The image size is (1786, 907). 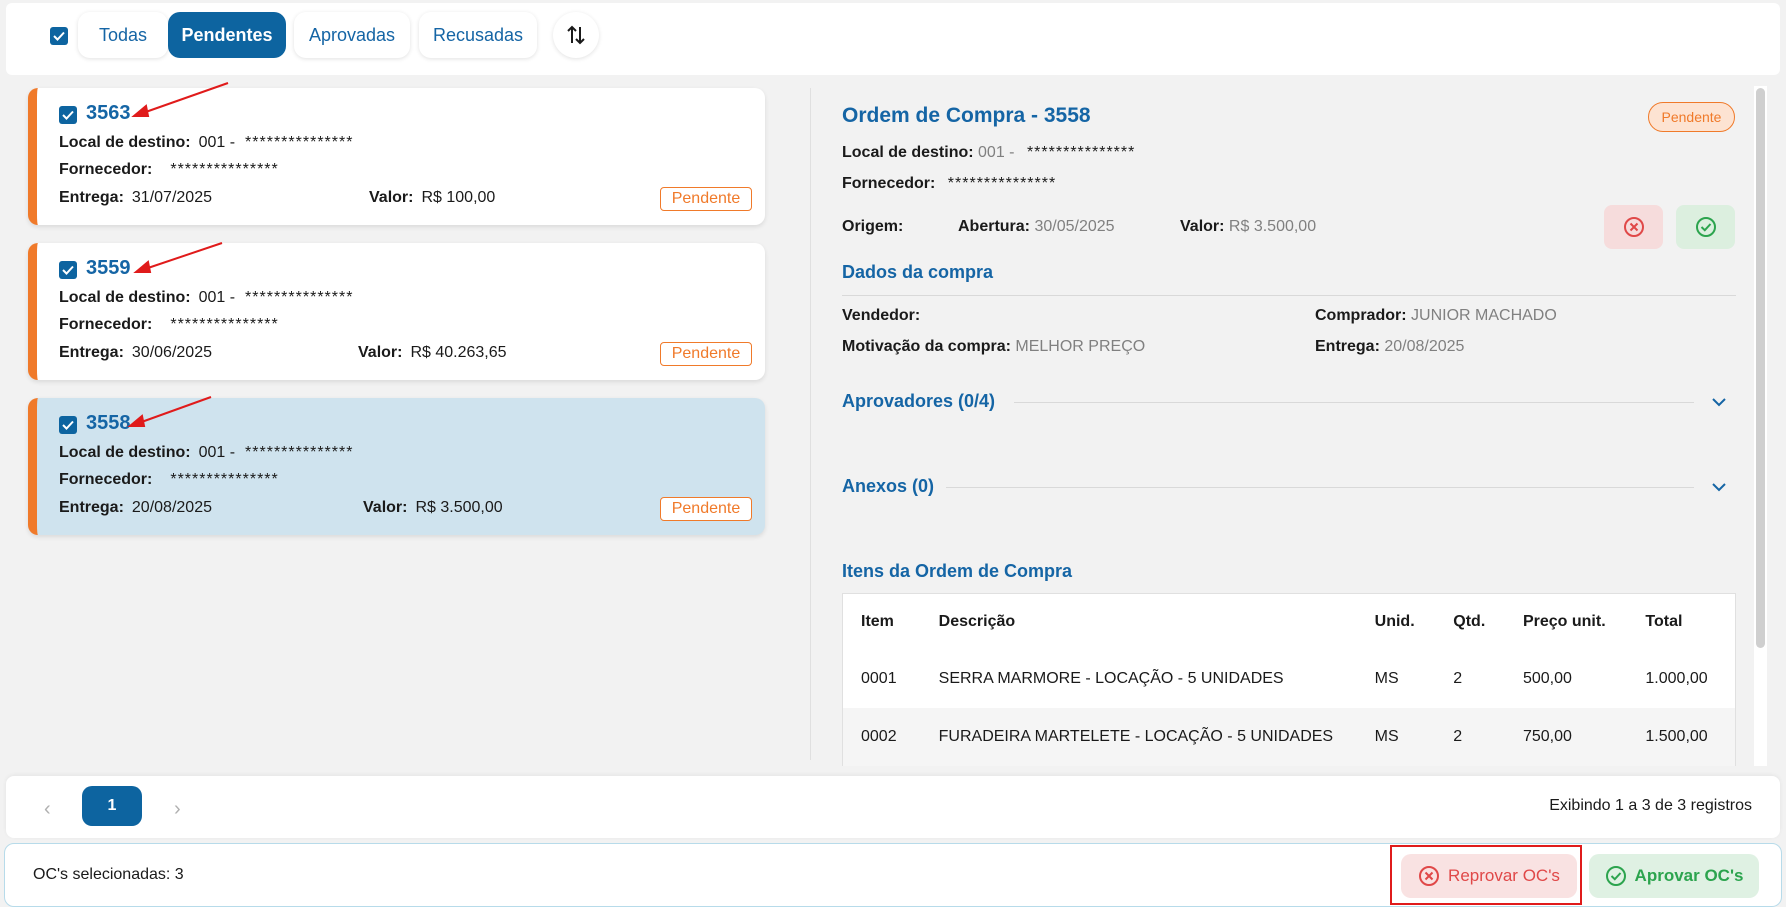 What do you see at coordinates (178, 254) in the screenshot?
I see `annotation-arrows` at bounding box center [178, 254].